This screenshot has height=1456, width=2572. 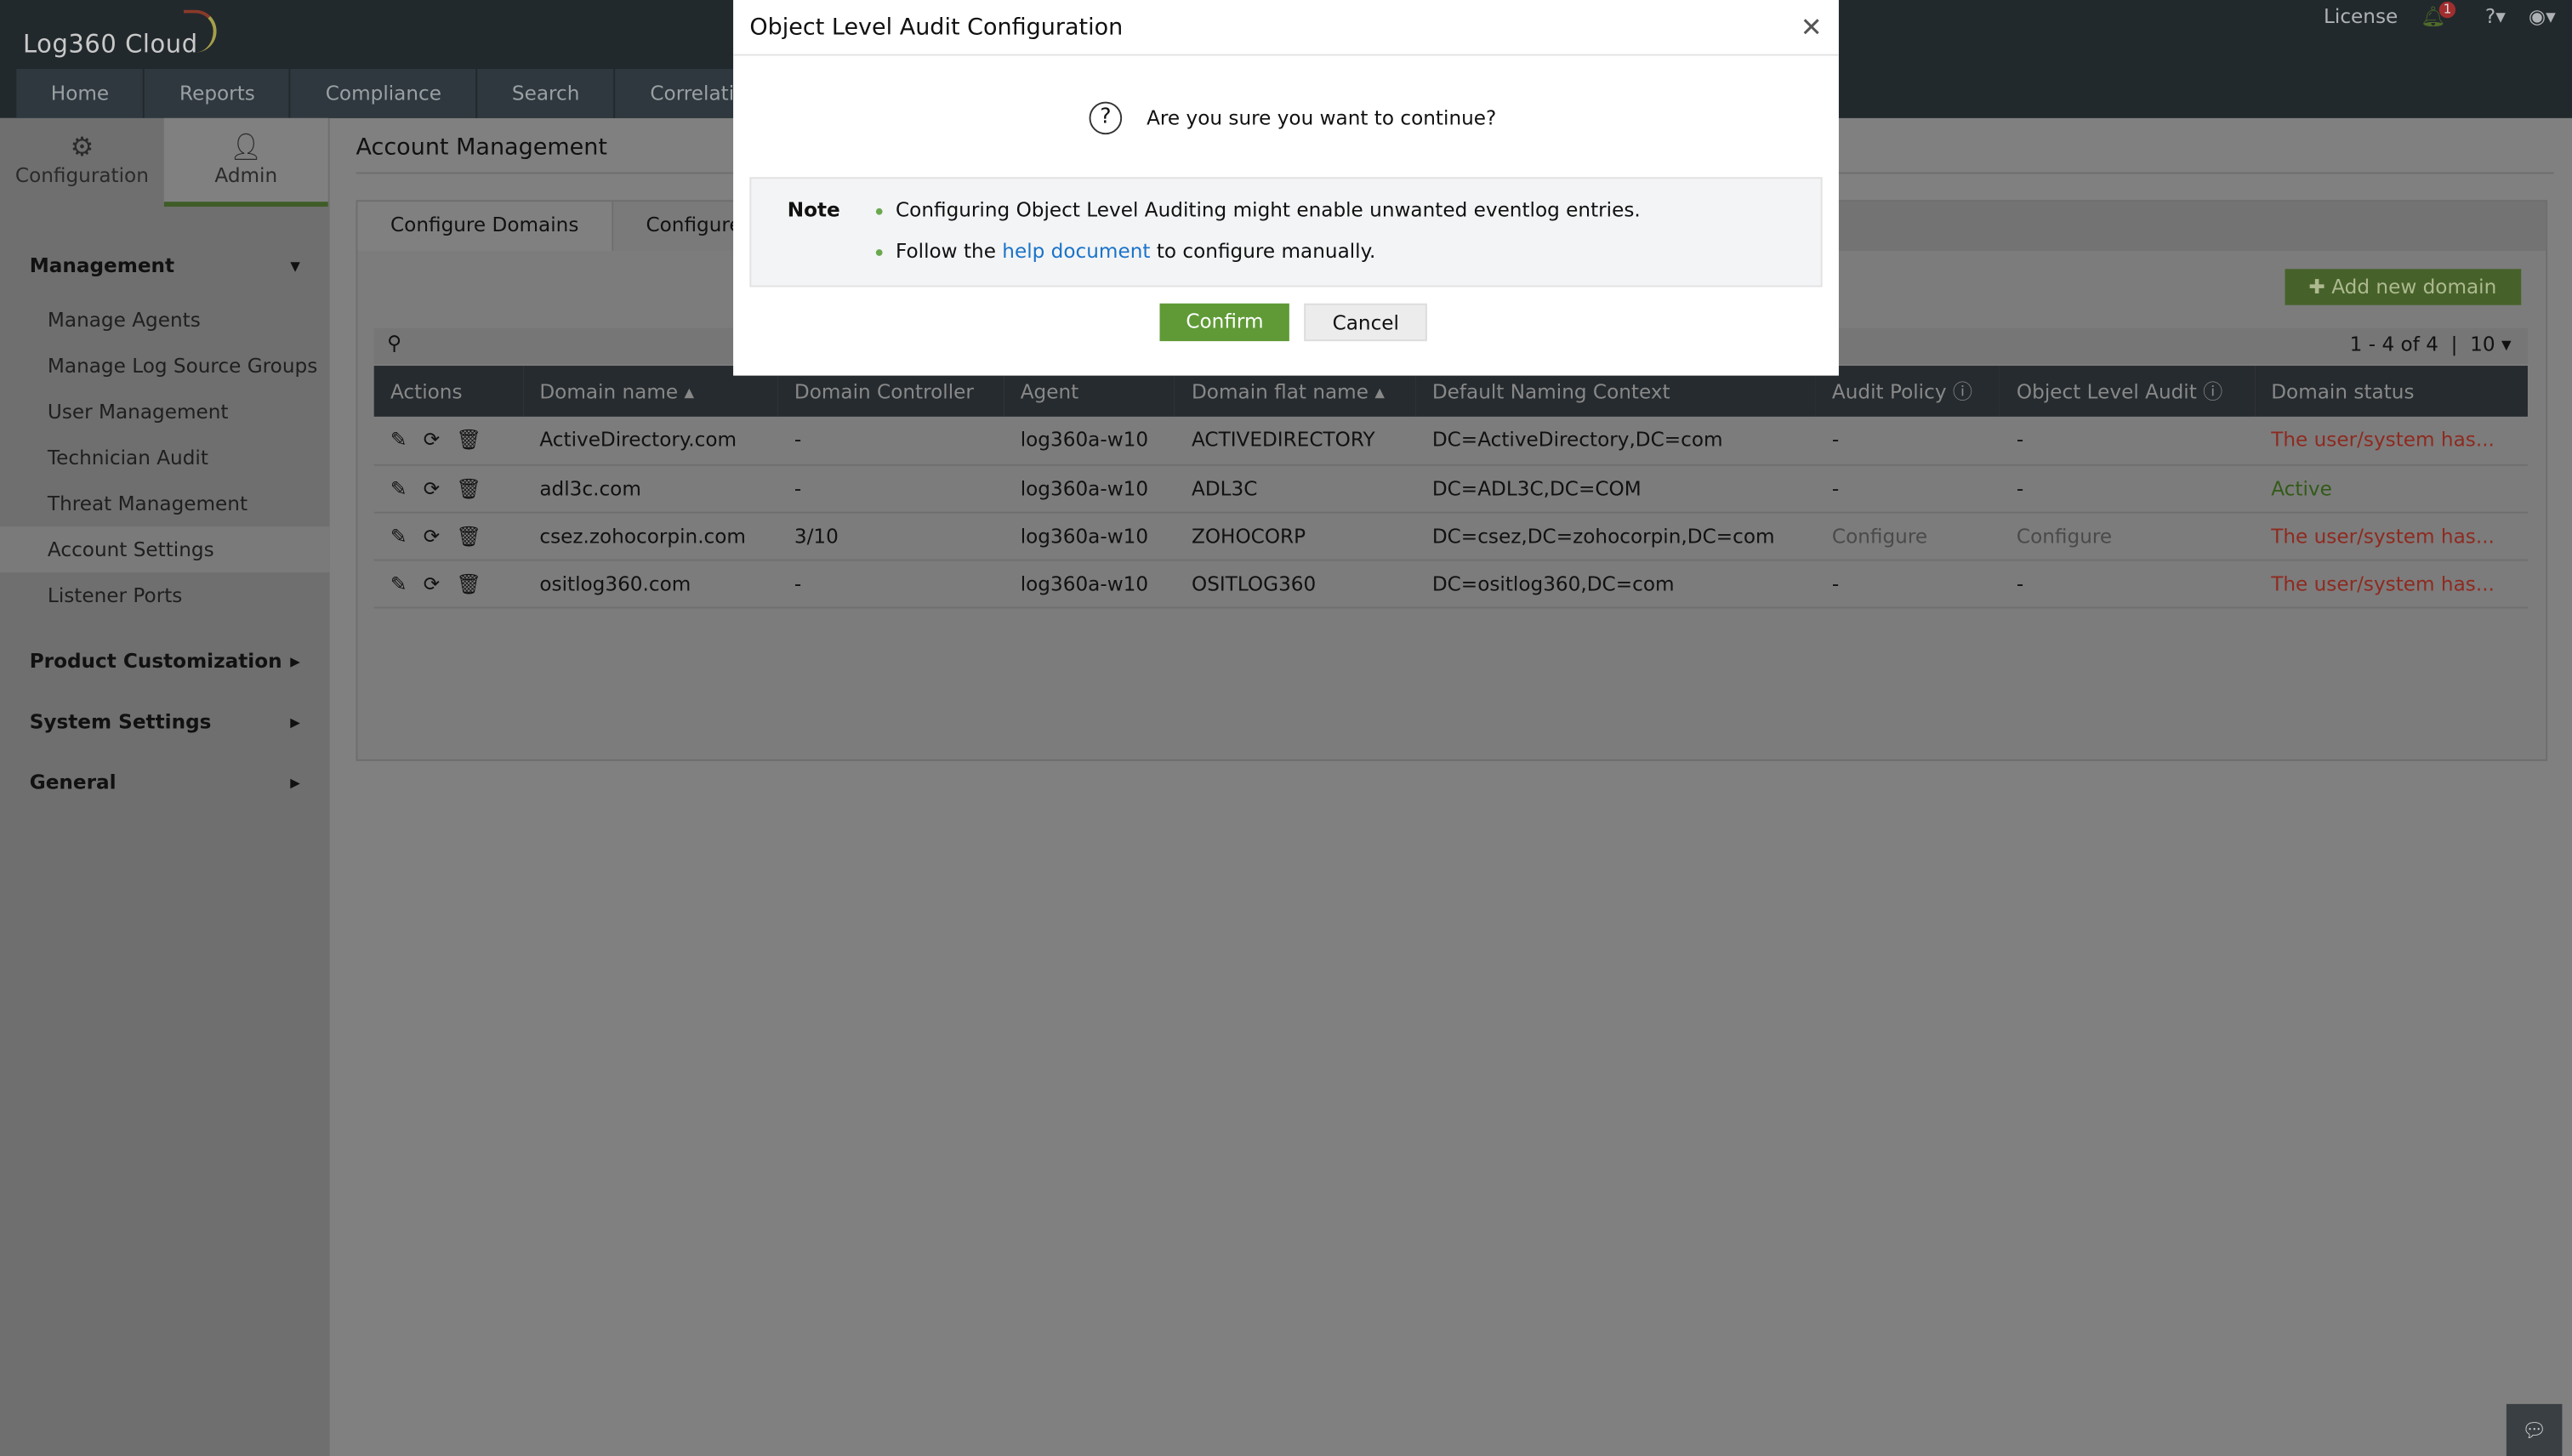 I want to click on note-text: Follow the, so click(x=949, y=251).